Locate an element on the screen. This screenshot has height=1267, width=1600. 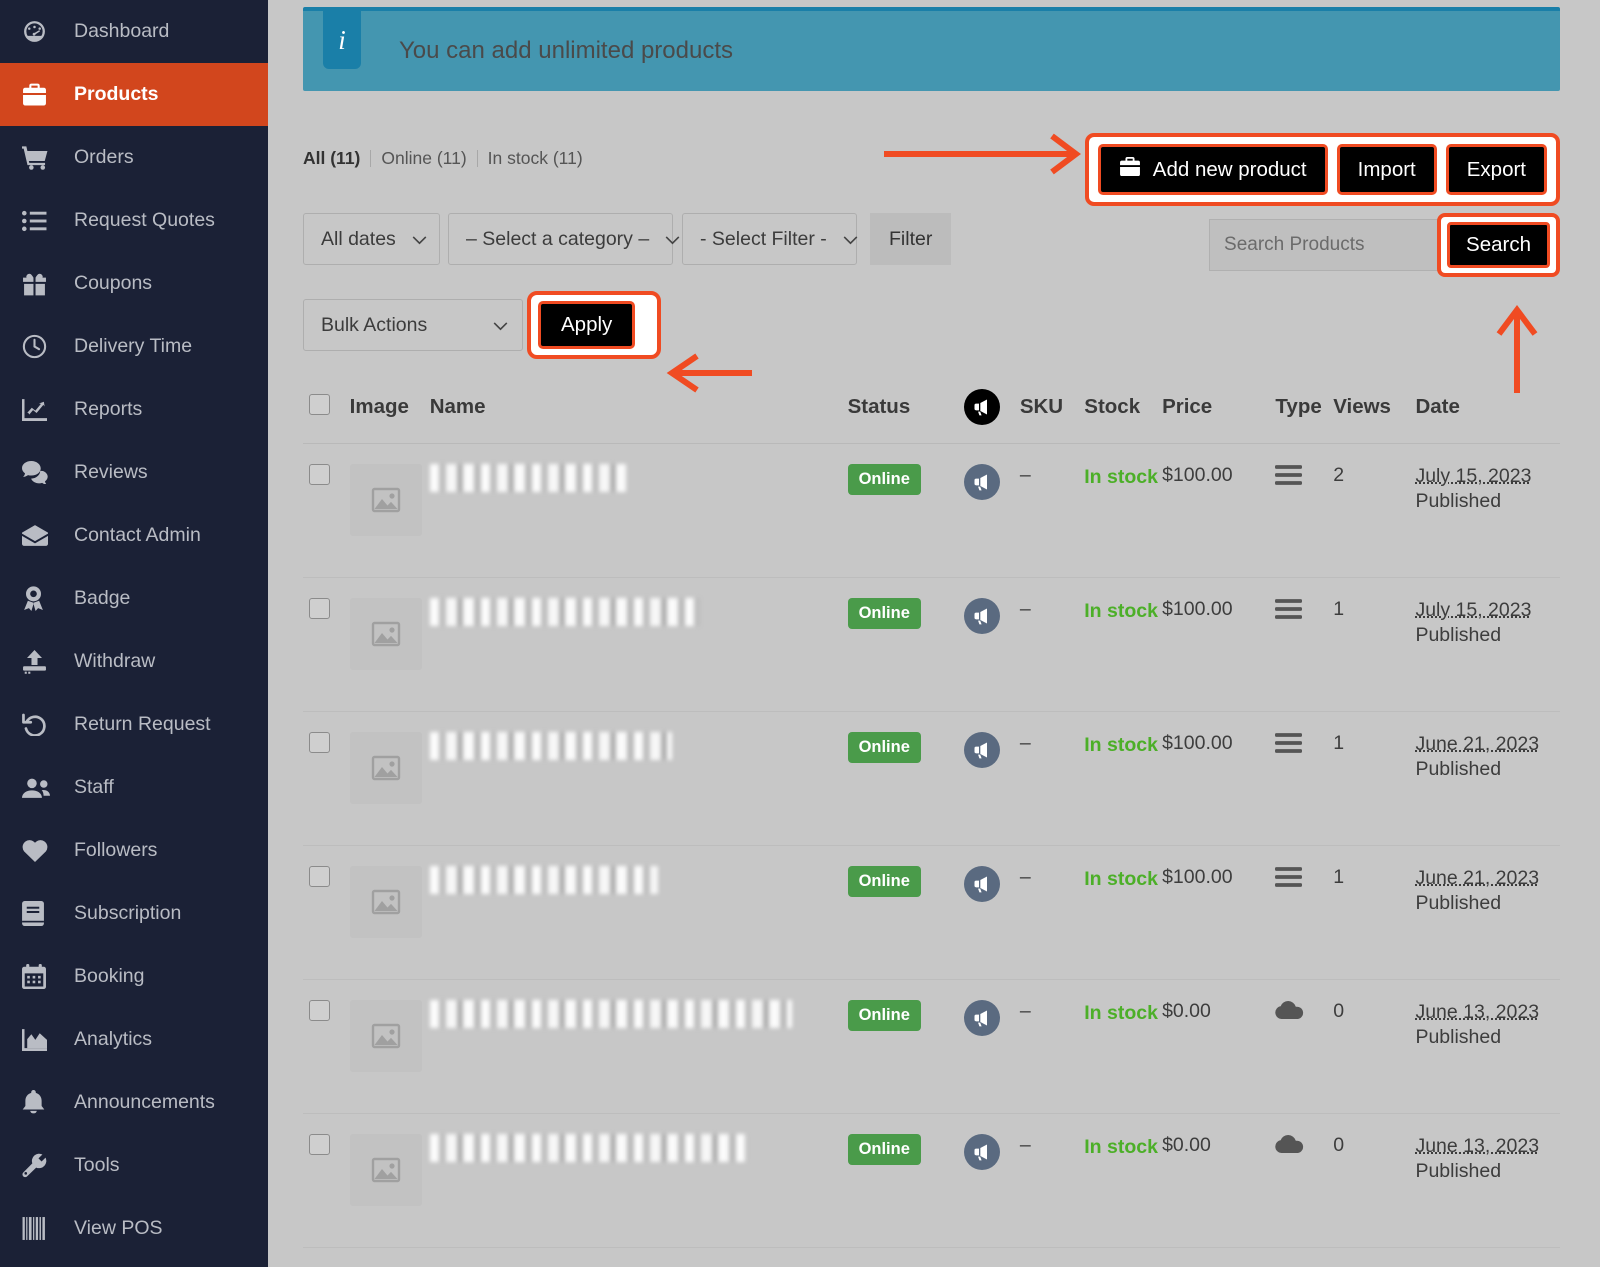
search-button: Search is located at coordinates (1498, 245).